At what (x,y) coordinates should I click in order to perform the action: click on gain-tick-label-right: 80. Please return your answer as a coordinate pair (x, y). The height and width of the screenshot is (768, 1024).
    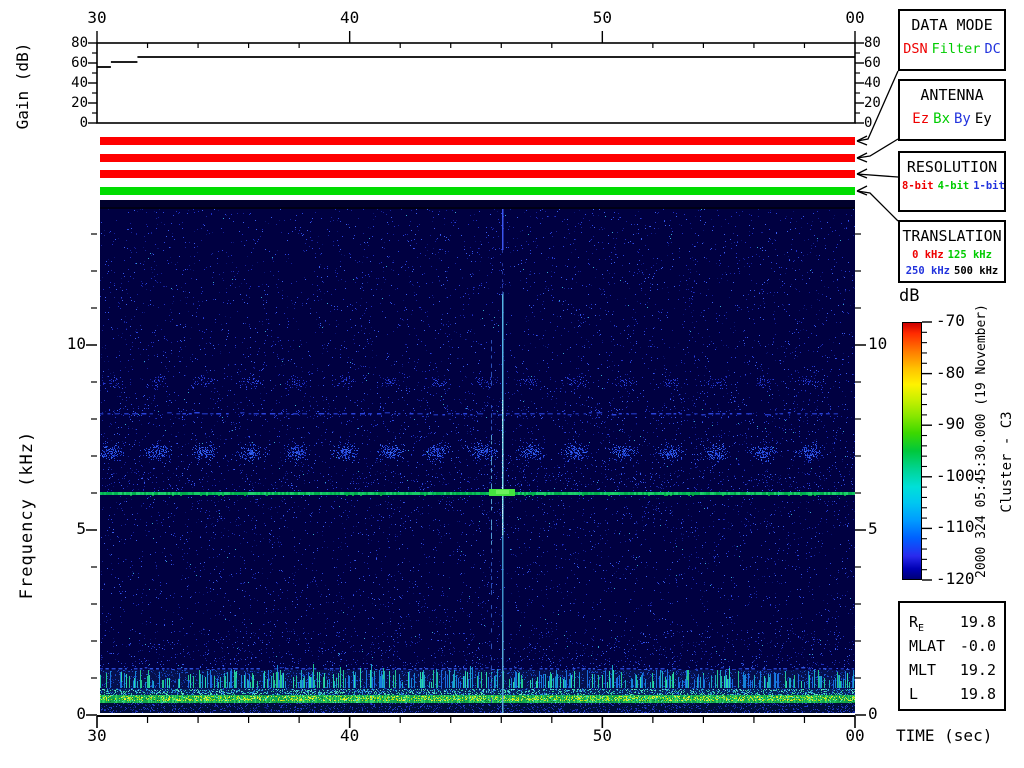
    Looking at the image, I should click on (872, 43).